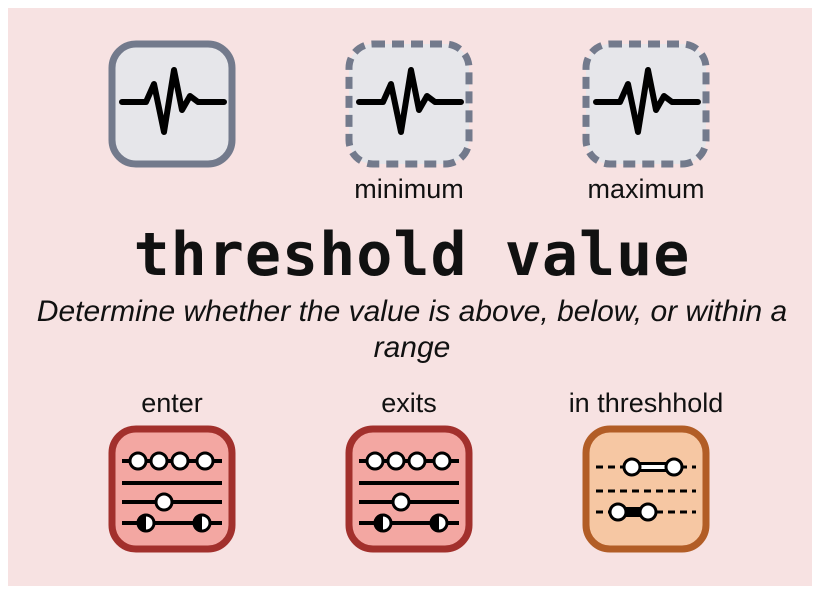 The image size is (824, 598). I want to click on in-threshhold-label: in threshhold, so click(646, 403).